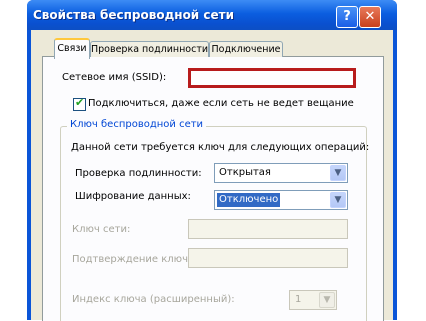 This screenshot has width=426, height=321. What do you see at coordinates (149, 49) in the screenshot?
I see `tab-authentication: Проверка подлинности` at bounding box center [149, 49].